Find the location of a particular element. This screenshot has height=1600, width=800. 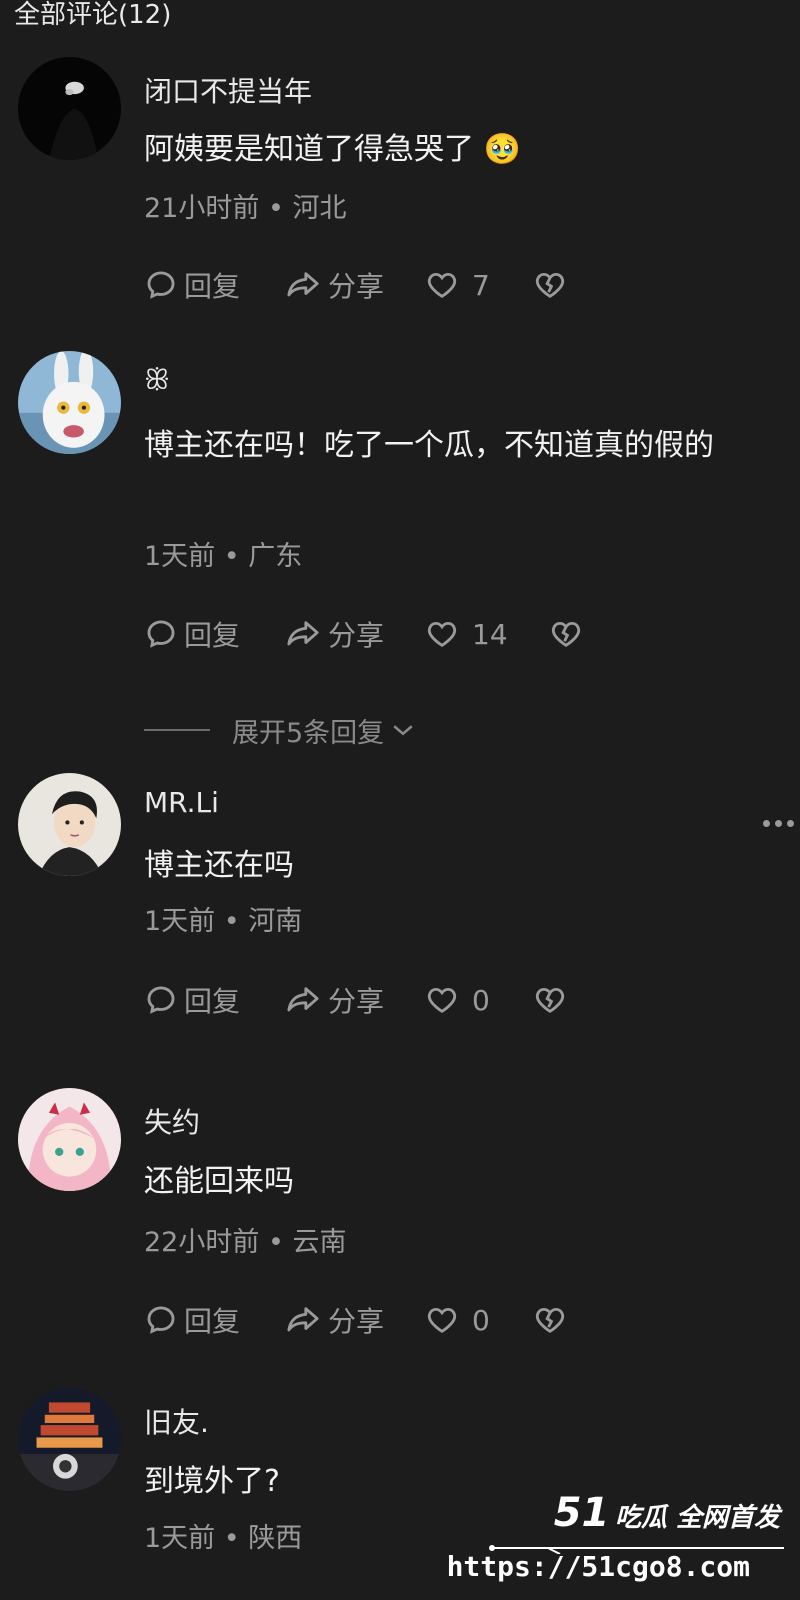

comment-meta: 22小时前 • 云南 is located at coordinates (245, 1242).